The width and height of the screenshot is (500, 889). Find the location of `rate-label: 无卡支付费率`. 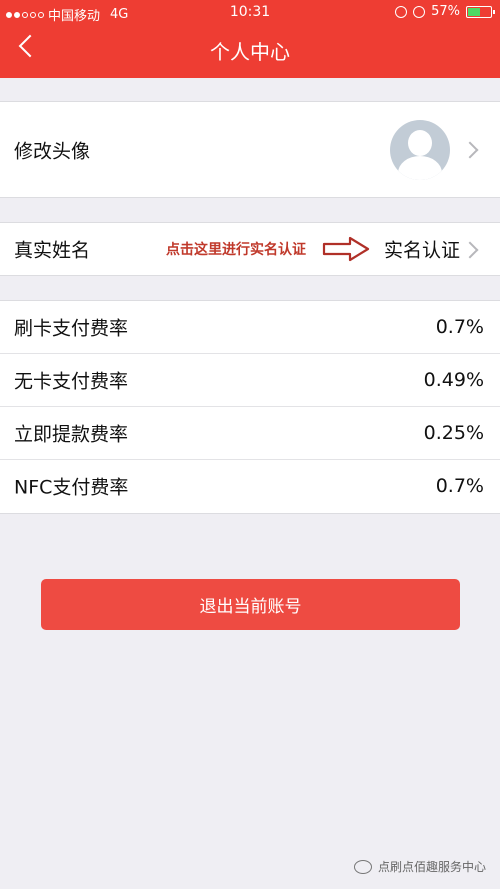

rate-label: 无卡支付费率 is located at coordinates (71, 381).